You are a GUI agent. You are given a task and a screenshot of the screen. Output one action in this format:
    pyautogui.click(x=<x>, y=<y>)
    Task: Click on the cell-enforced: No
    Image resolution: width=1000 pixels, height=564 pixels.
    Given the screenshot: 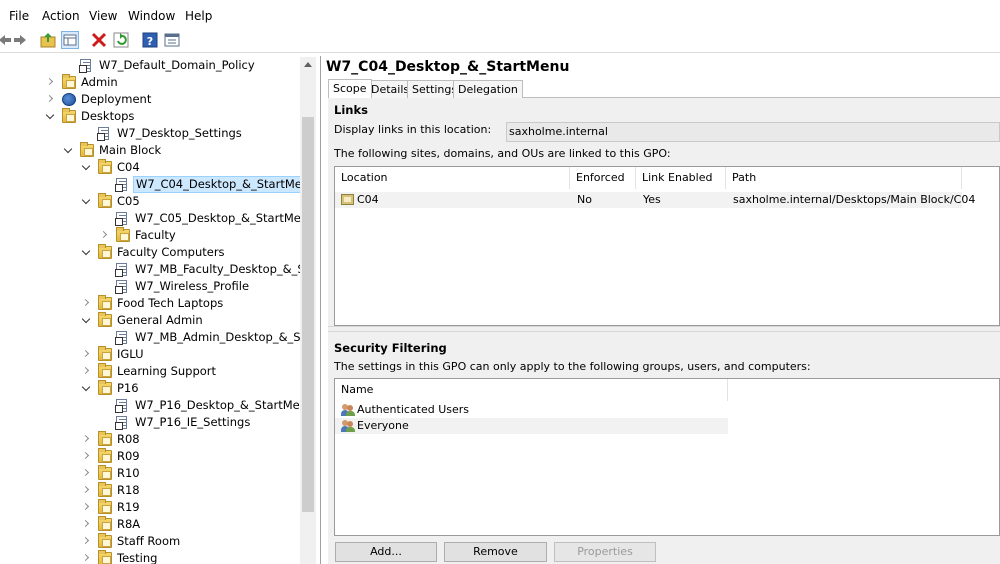 What is the action you would take?
    pyautogui.click(x=584, y=199)
    